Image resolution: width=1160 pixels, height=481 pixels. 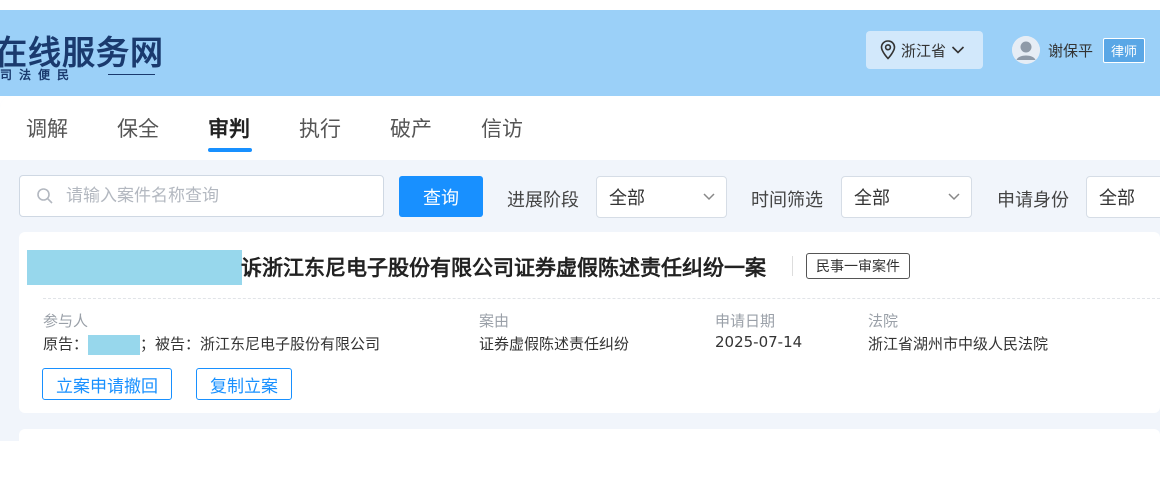 I want to click on time-filter-select: 全部, so click(x=906, y=197).